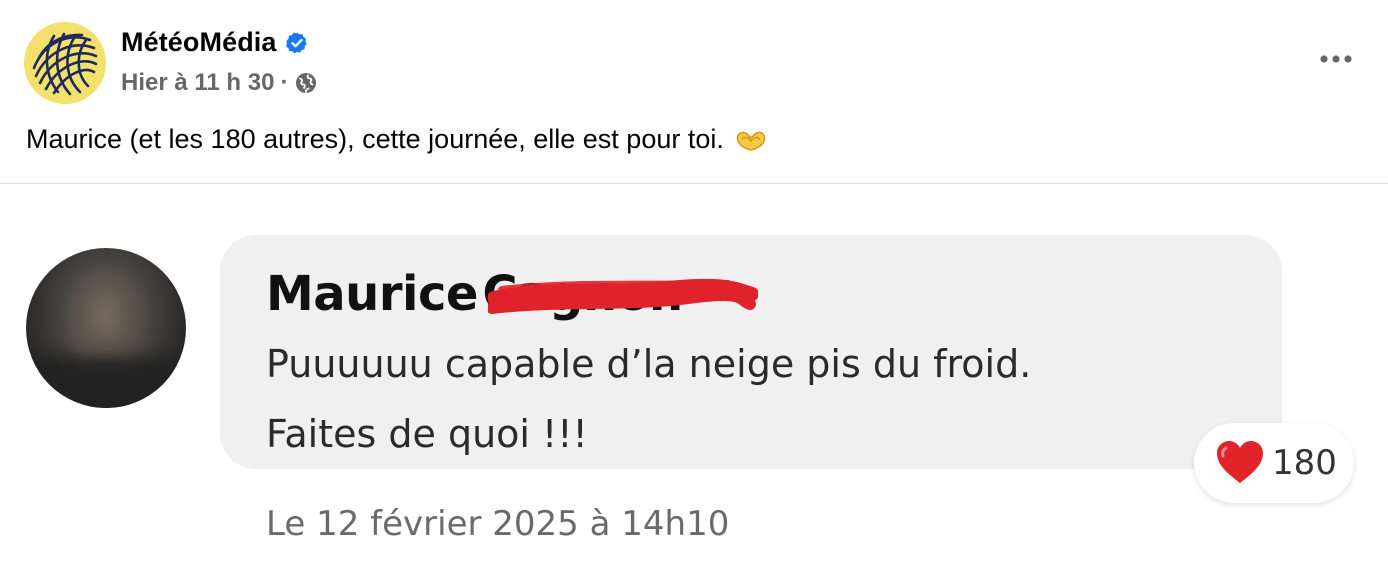 The image size is (1388, 562). I want to click on reaction-summary: 180, so click(1274, 463).